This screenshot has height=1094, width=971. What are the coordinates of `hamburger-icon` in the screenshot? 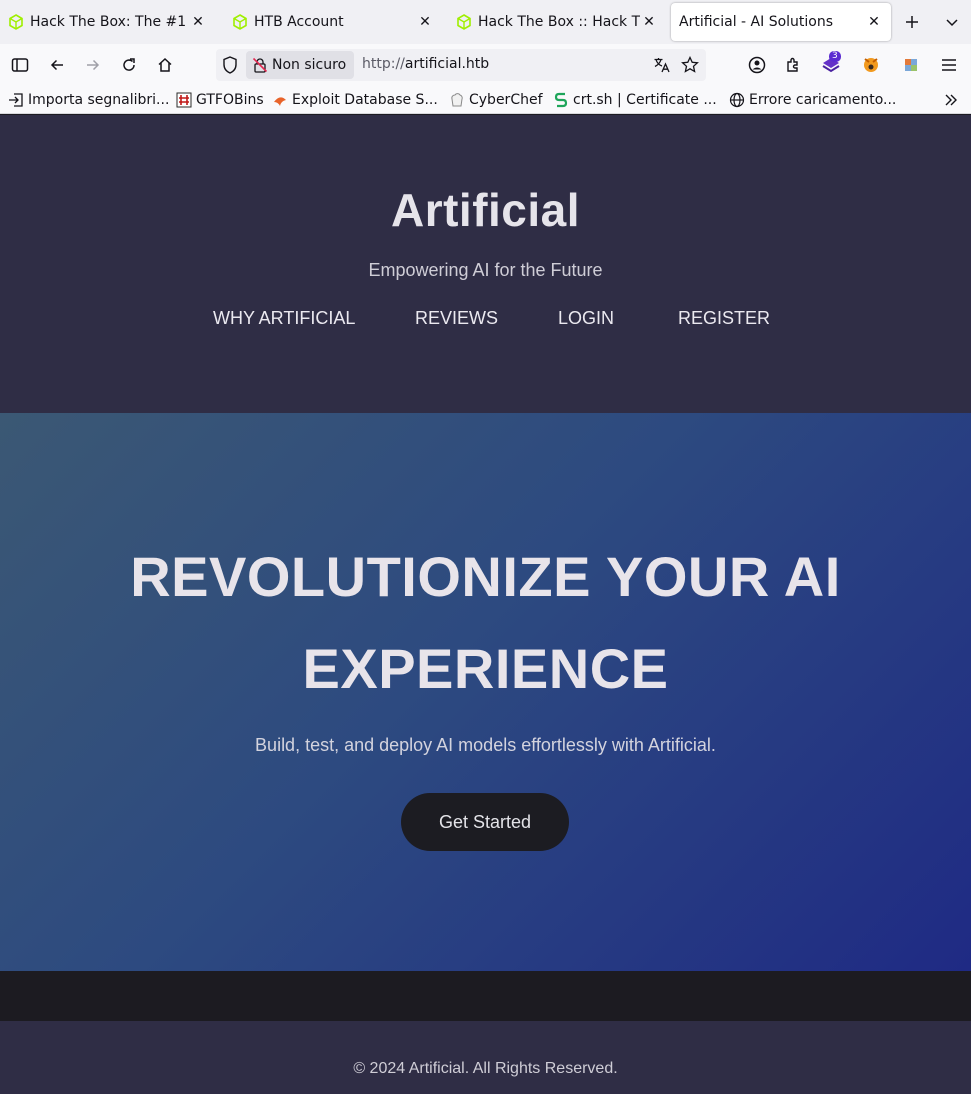 It's located at (949, 65).